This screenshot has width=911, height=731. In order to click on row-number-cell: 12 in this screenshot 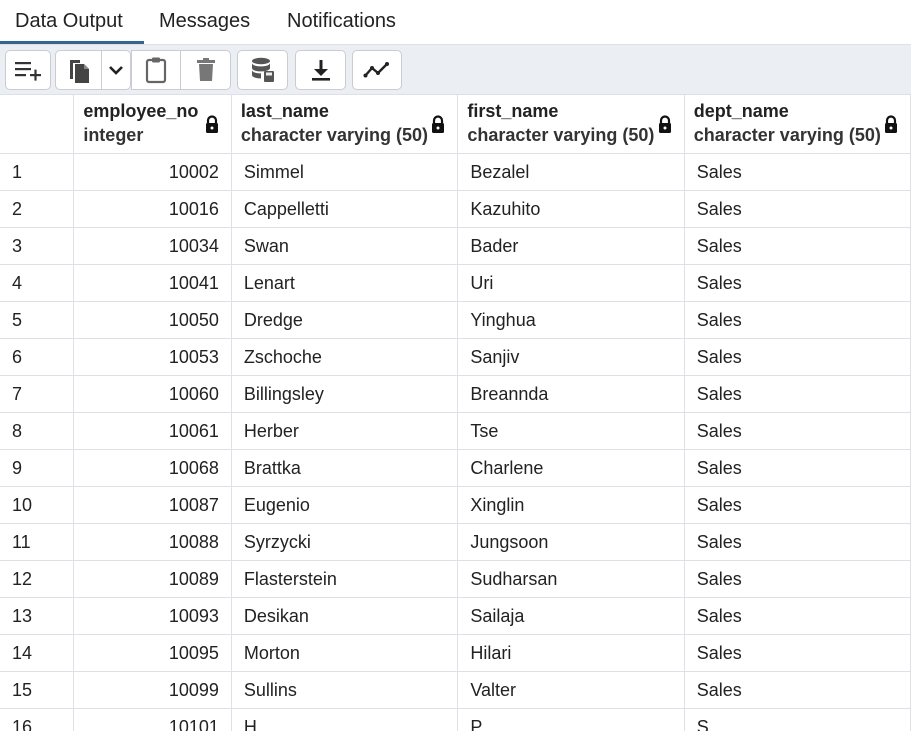, I will do `click(37, 579)`.